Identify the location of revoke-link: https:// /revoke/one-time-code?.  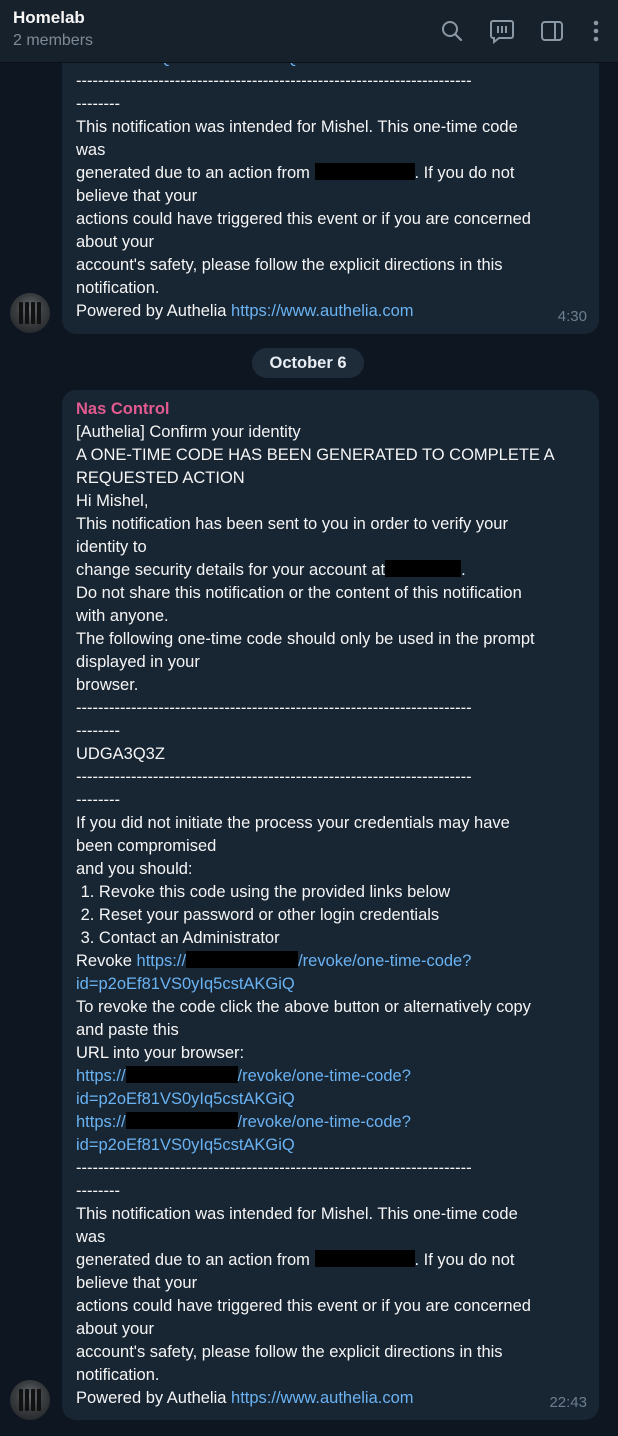
(304, 960).